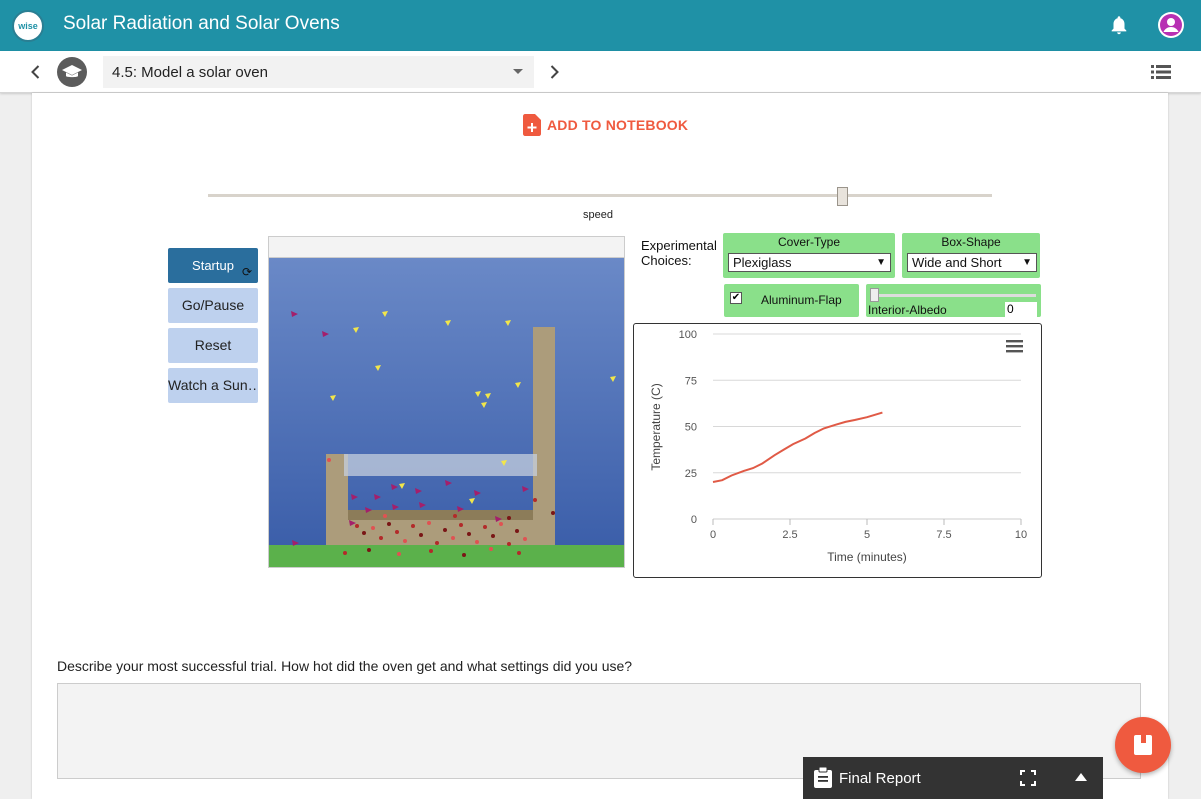 This screenshot has height=799, width=1201. Describe the element at coordinates (691, 474) in the screenshot. I see `y-tick-label: 25` at that location.